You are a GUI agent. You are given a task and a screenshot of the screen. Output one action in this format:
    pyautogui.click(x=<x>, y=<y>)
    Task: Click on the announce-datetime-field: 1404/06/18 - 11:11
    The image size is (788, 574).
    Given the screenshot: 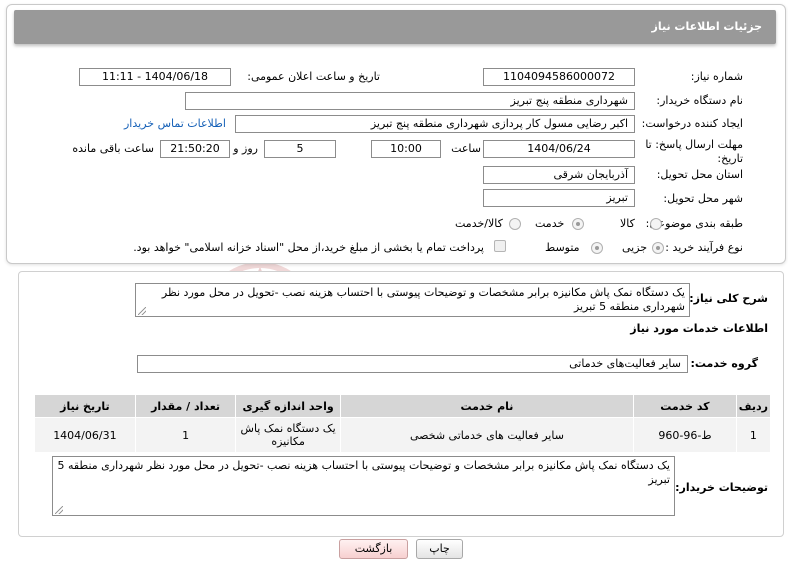 What is the action you would take?
    pyautogui.click(x=155, y=77)
    